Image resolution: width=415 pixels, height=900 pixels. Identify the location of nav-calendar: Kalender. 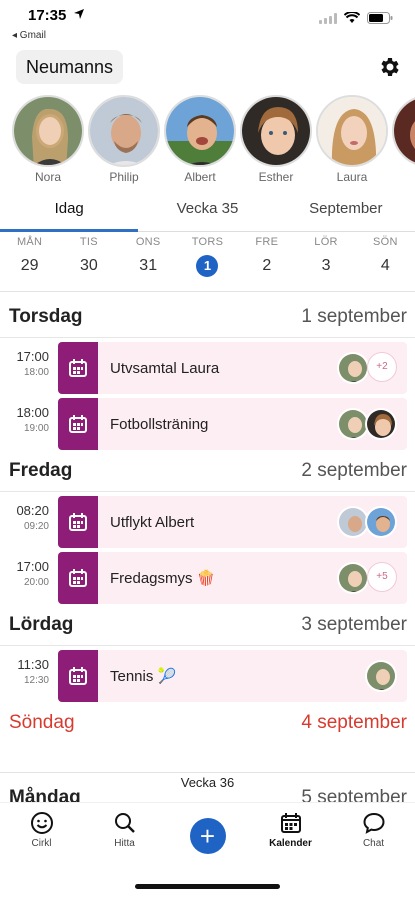
(290, 832).